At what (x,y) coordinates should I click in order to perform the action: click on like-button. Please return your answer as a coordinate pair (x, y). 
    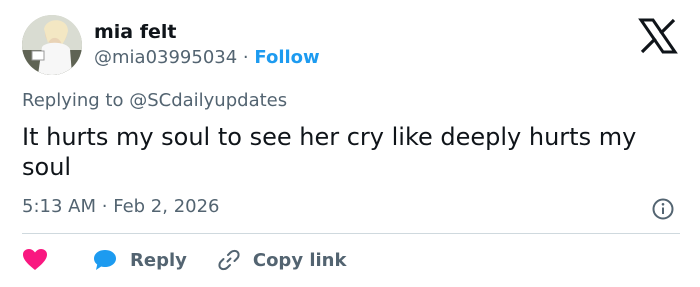
    Looking at the image, I should click on (35, 260).